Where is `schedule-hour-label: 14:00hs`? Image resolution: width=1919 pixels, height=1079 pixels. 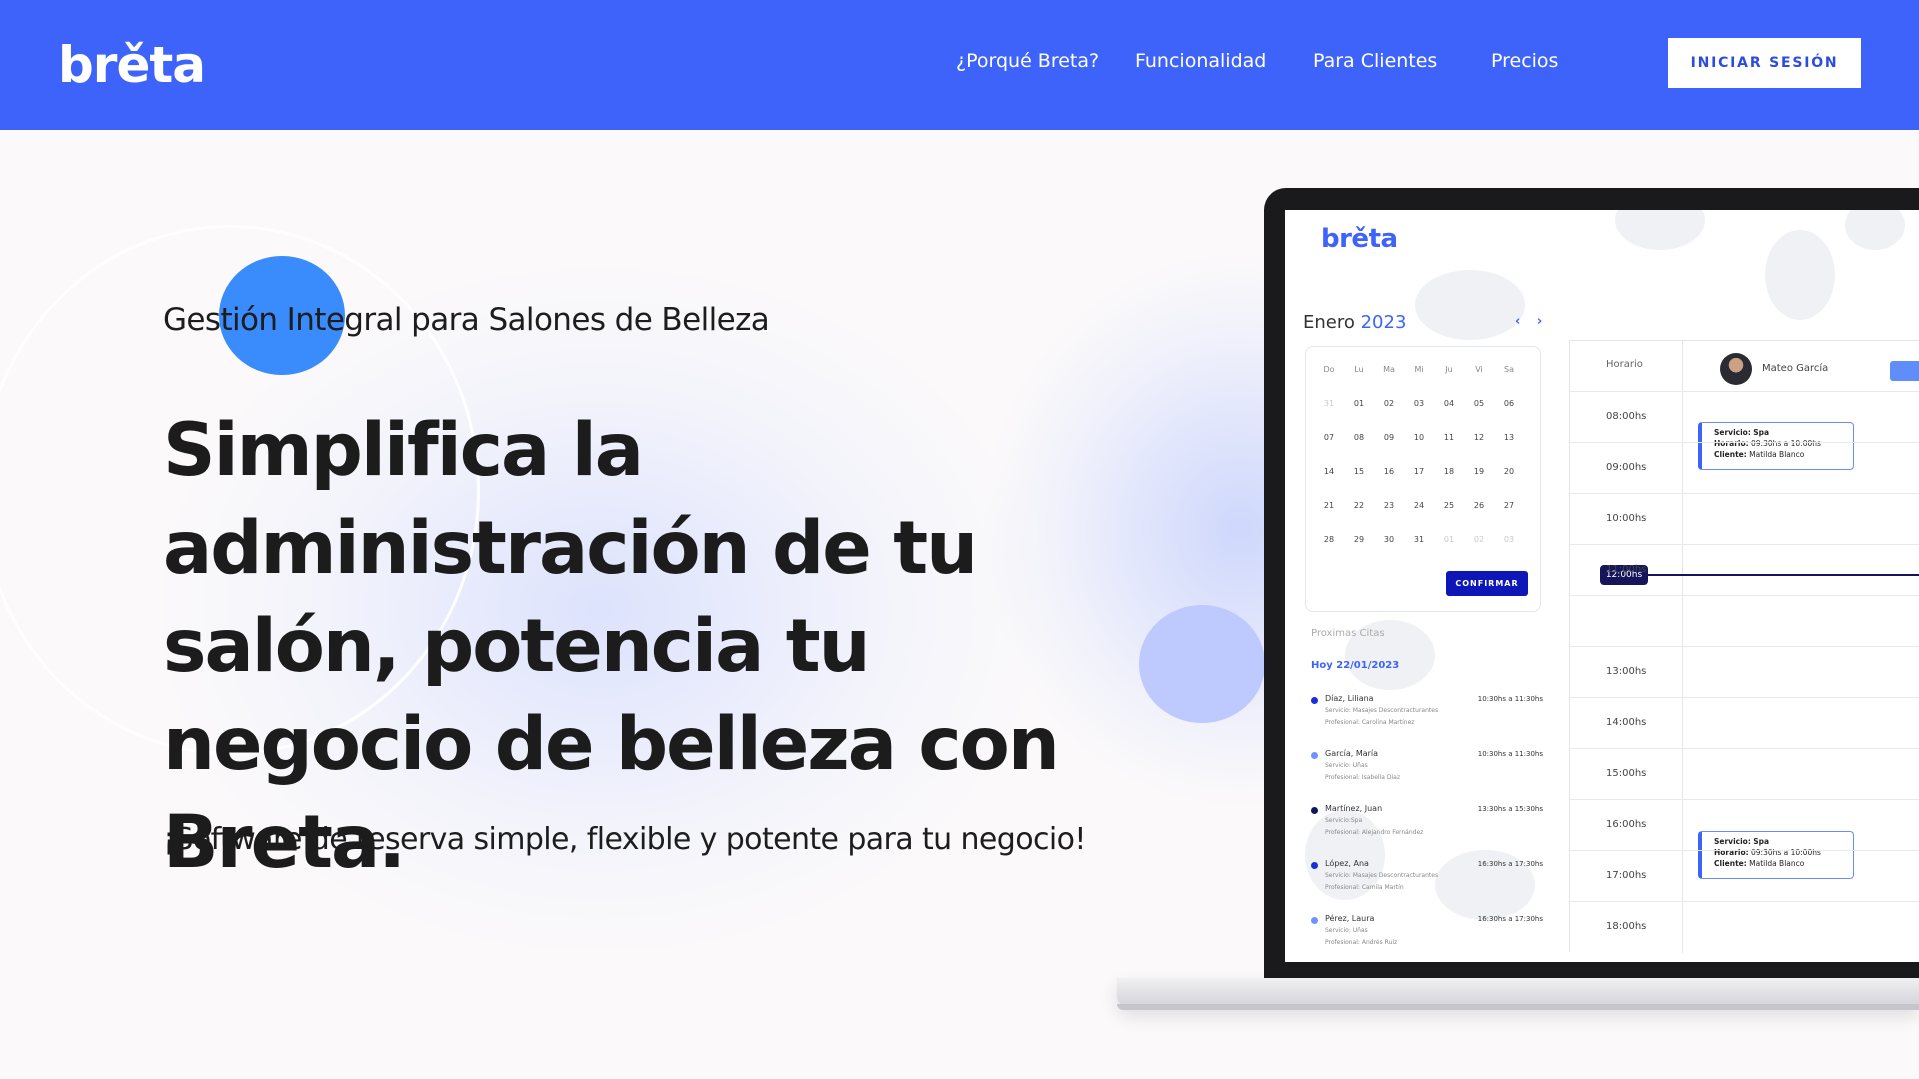
schedule-hour-label: 14:00hs is located at coordinates (1626, 722).